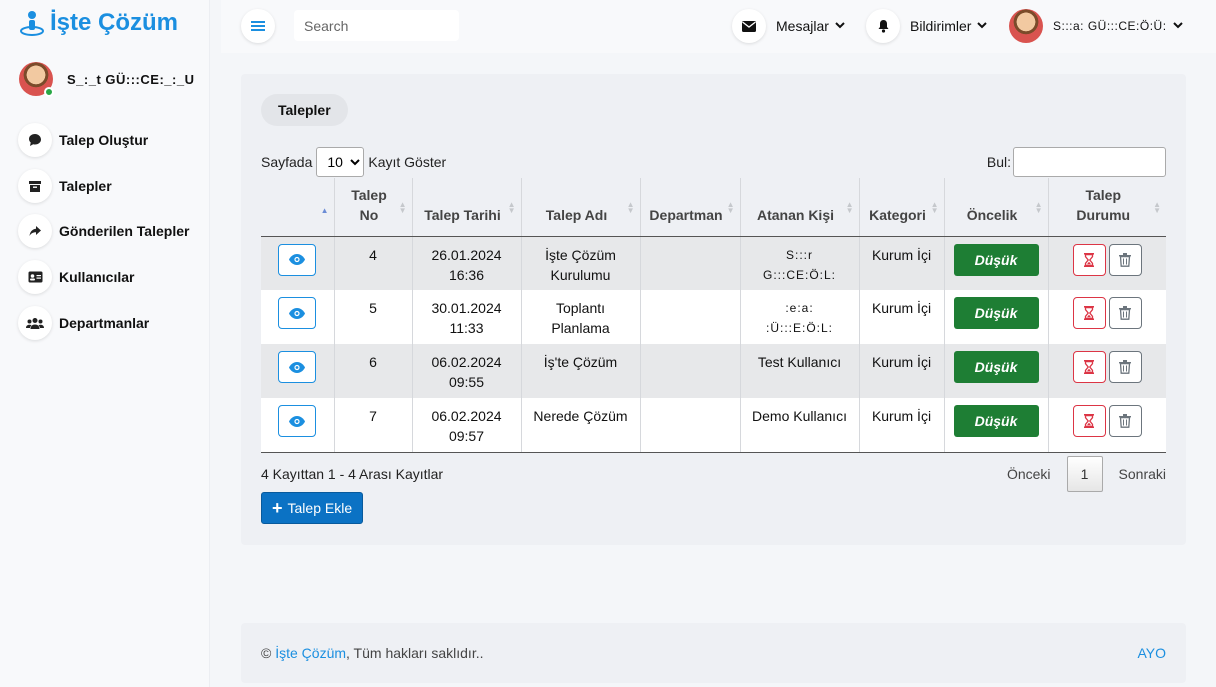 The width and height of the screenshot is (1216, 687). I want to click on menu-toggle-button, so click(258, 26).